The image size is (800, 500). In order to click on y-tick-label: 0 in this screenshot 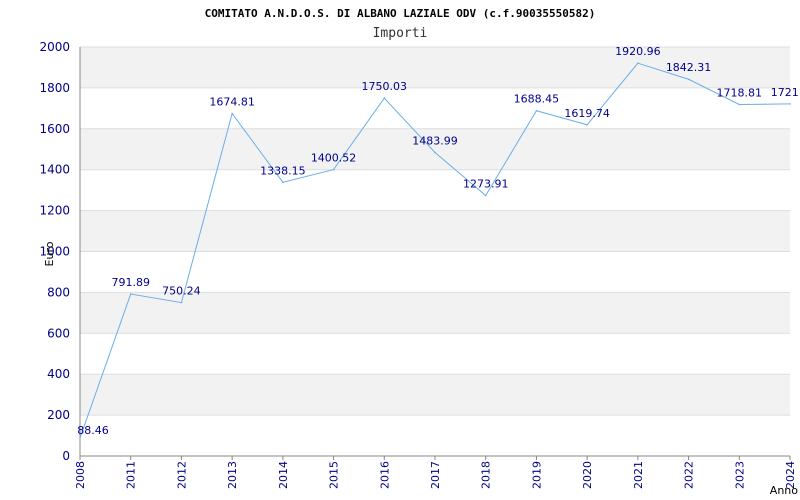, I will do `click(66, 456)`.